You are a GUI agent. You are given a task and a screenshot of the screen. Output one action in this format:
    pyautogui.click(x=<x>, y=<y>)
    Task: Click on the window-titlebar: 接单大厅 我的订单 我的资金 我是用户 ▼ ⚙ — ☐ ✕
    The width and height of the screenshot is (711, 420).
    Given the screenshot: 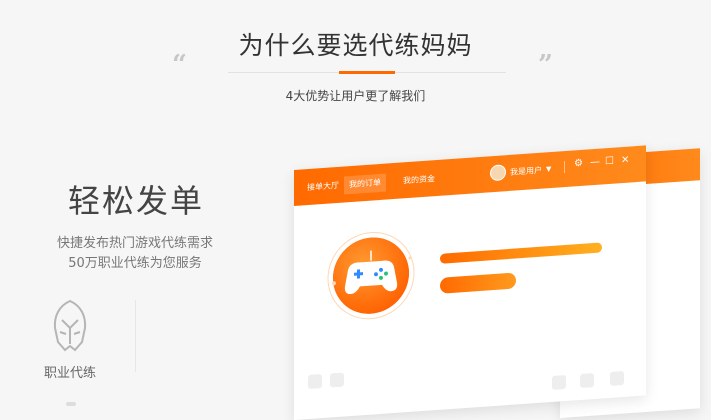 What is the action you would take?
    pyautogui.click(x=470, y=175)
    